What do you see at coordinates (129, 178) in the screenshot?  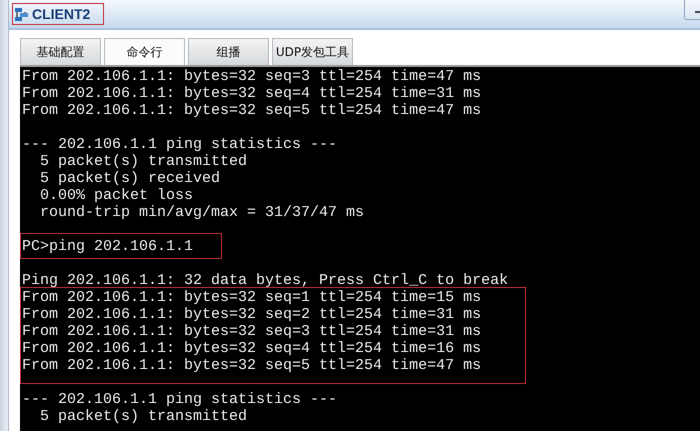 I see `terminal-line: 5 packet(s) received` at bounding box center [129, 178].